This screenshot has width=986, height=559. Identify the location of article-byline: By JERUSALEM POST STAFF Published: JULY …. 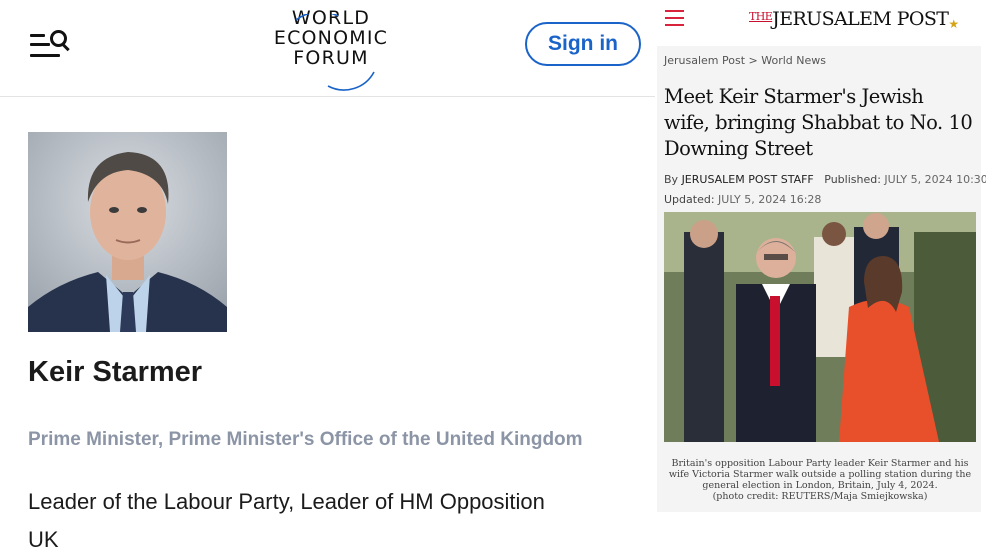
(825, 179).